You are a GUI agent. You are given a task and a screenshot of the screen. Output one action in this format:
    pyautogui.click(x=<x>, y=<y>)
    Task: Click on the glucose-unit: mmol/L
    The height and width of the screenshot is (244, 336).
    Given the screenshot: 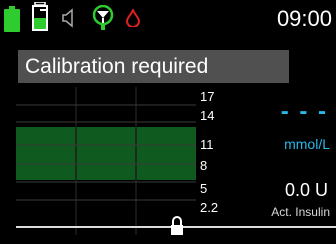 What is the action you would take?
    pyautogui.click(x=307, y=144)
    